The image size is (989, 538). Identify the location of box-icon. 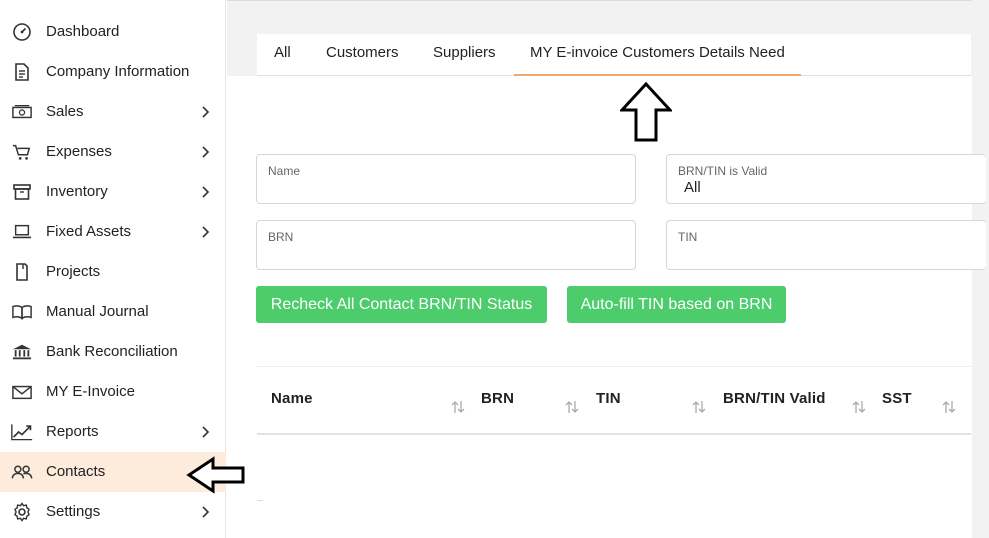
(22, 192).